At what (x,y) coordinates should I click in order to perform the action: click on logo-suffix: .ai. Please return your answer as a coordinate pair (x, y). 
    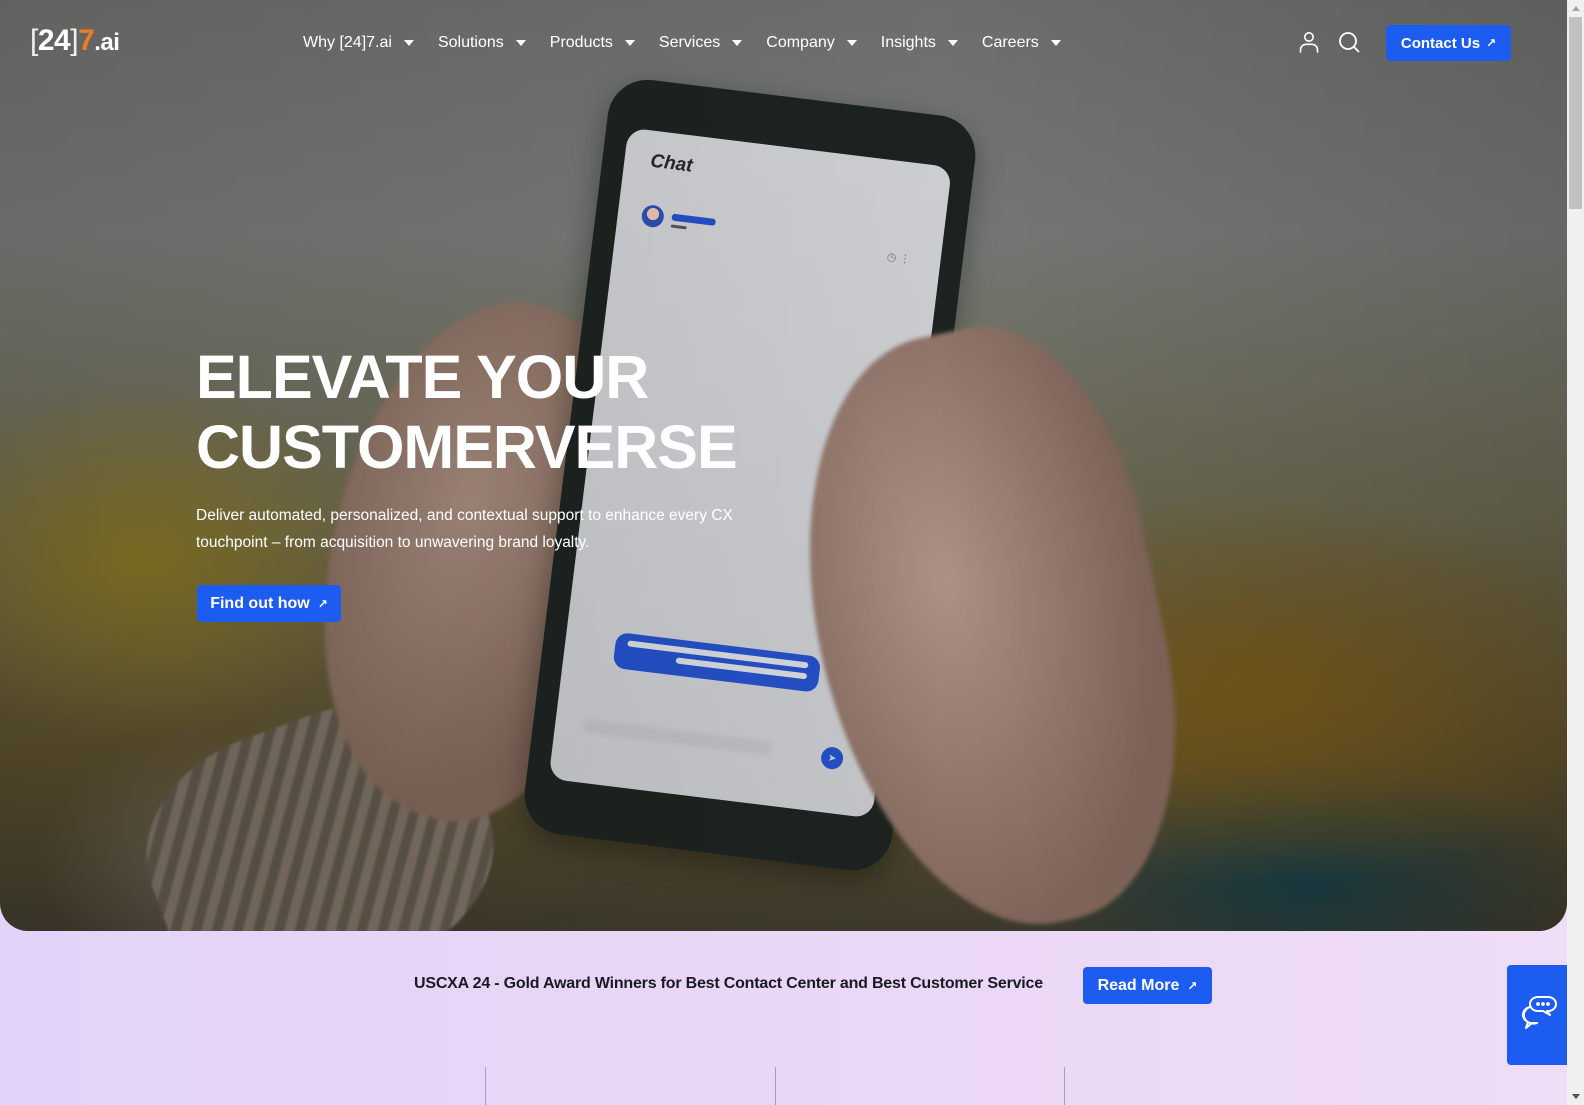
    Looking at the image, I should click on (107, 42).